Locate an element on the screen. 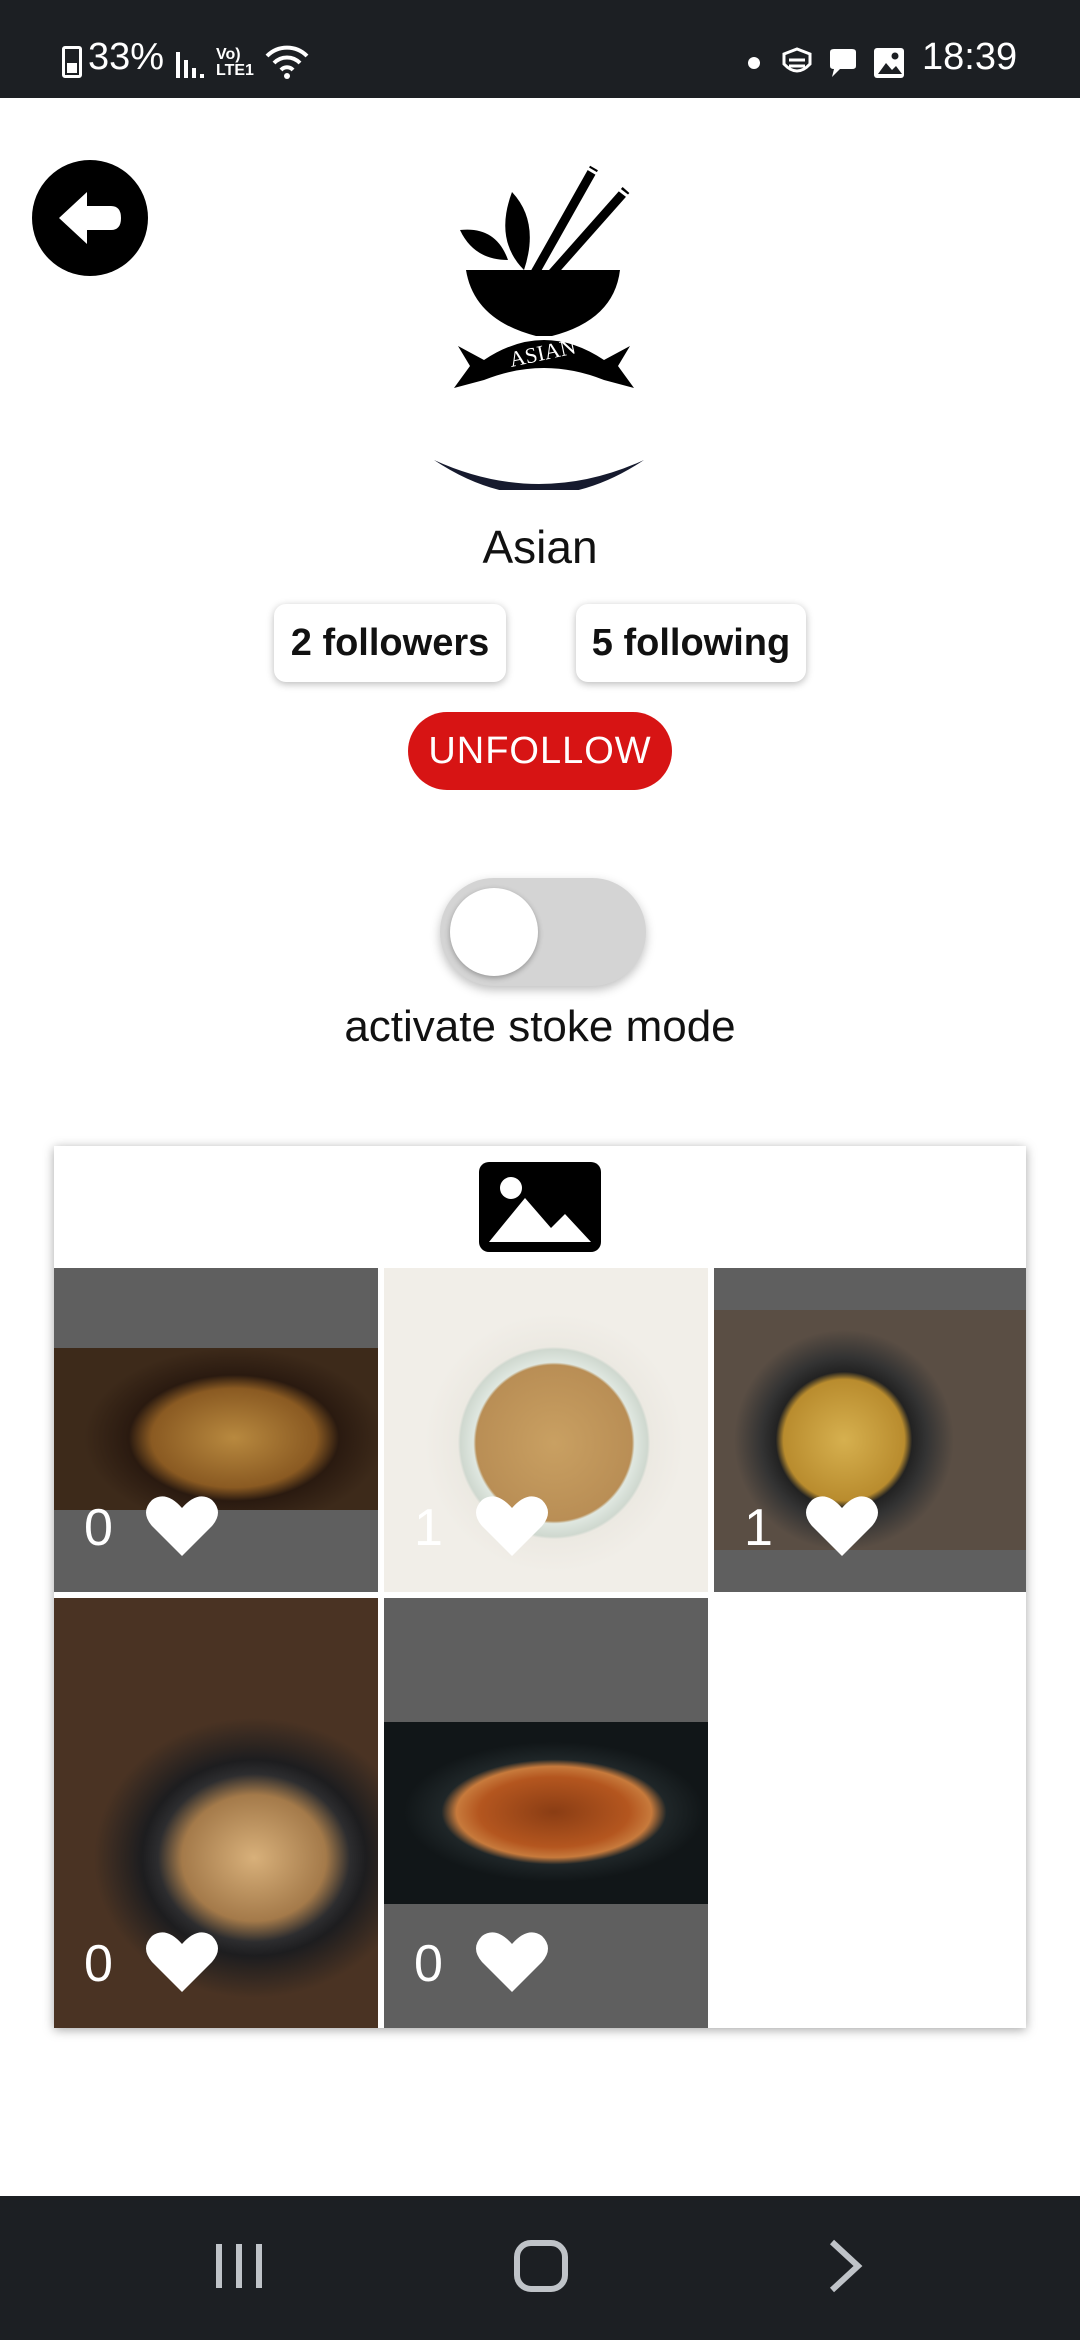  clock: 18:39 is located at coordinates (970, 57).